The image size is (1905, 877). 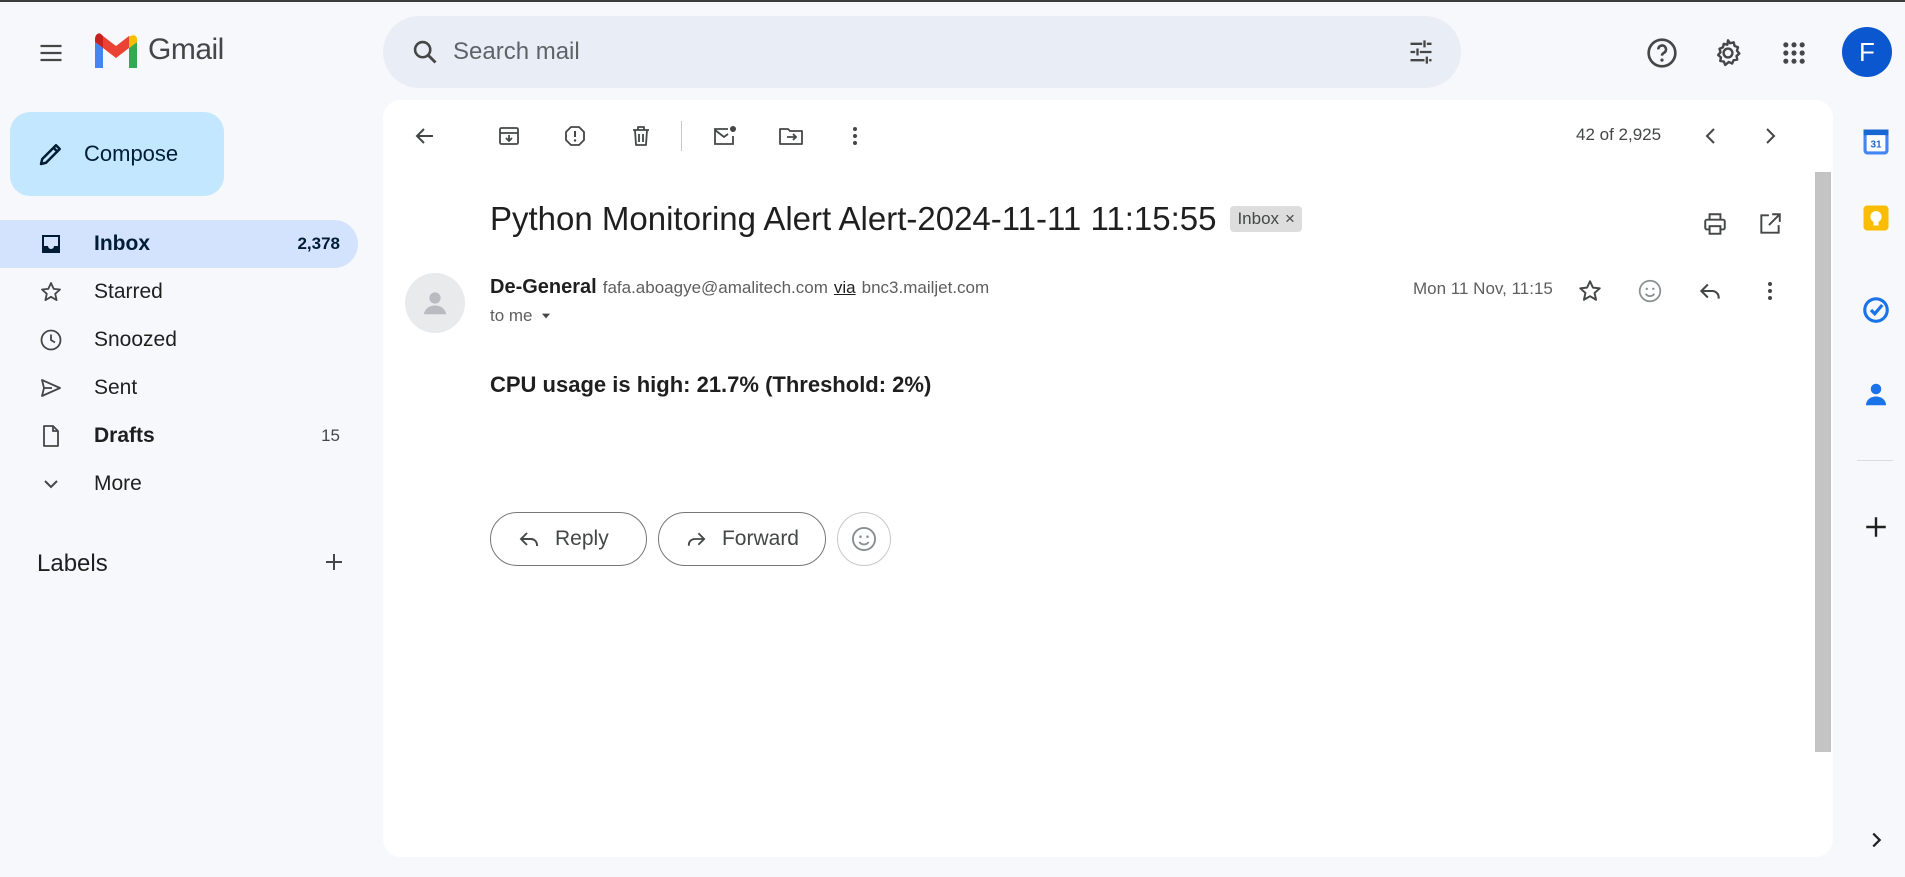 I want to click on forward-button: Forward, so click(x=742, y=539).